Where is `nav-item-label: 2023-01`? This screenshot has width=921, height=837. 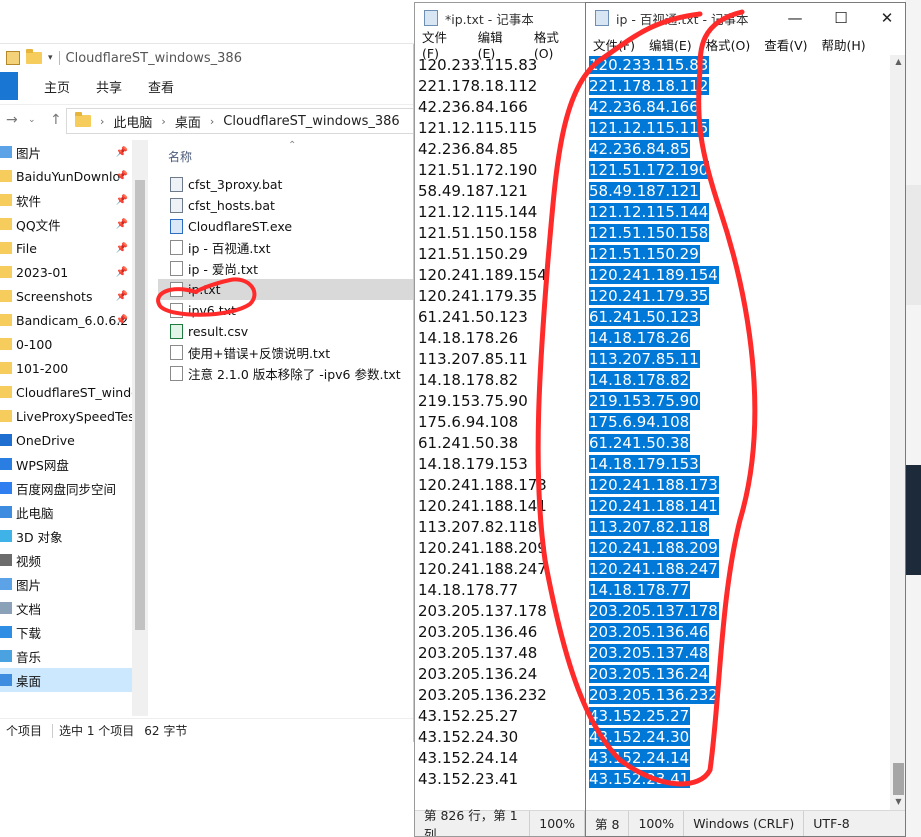
nav-item-label: 2023-01 is located at coordinates (42, 272).